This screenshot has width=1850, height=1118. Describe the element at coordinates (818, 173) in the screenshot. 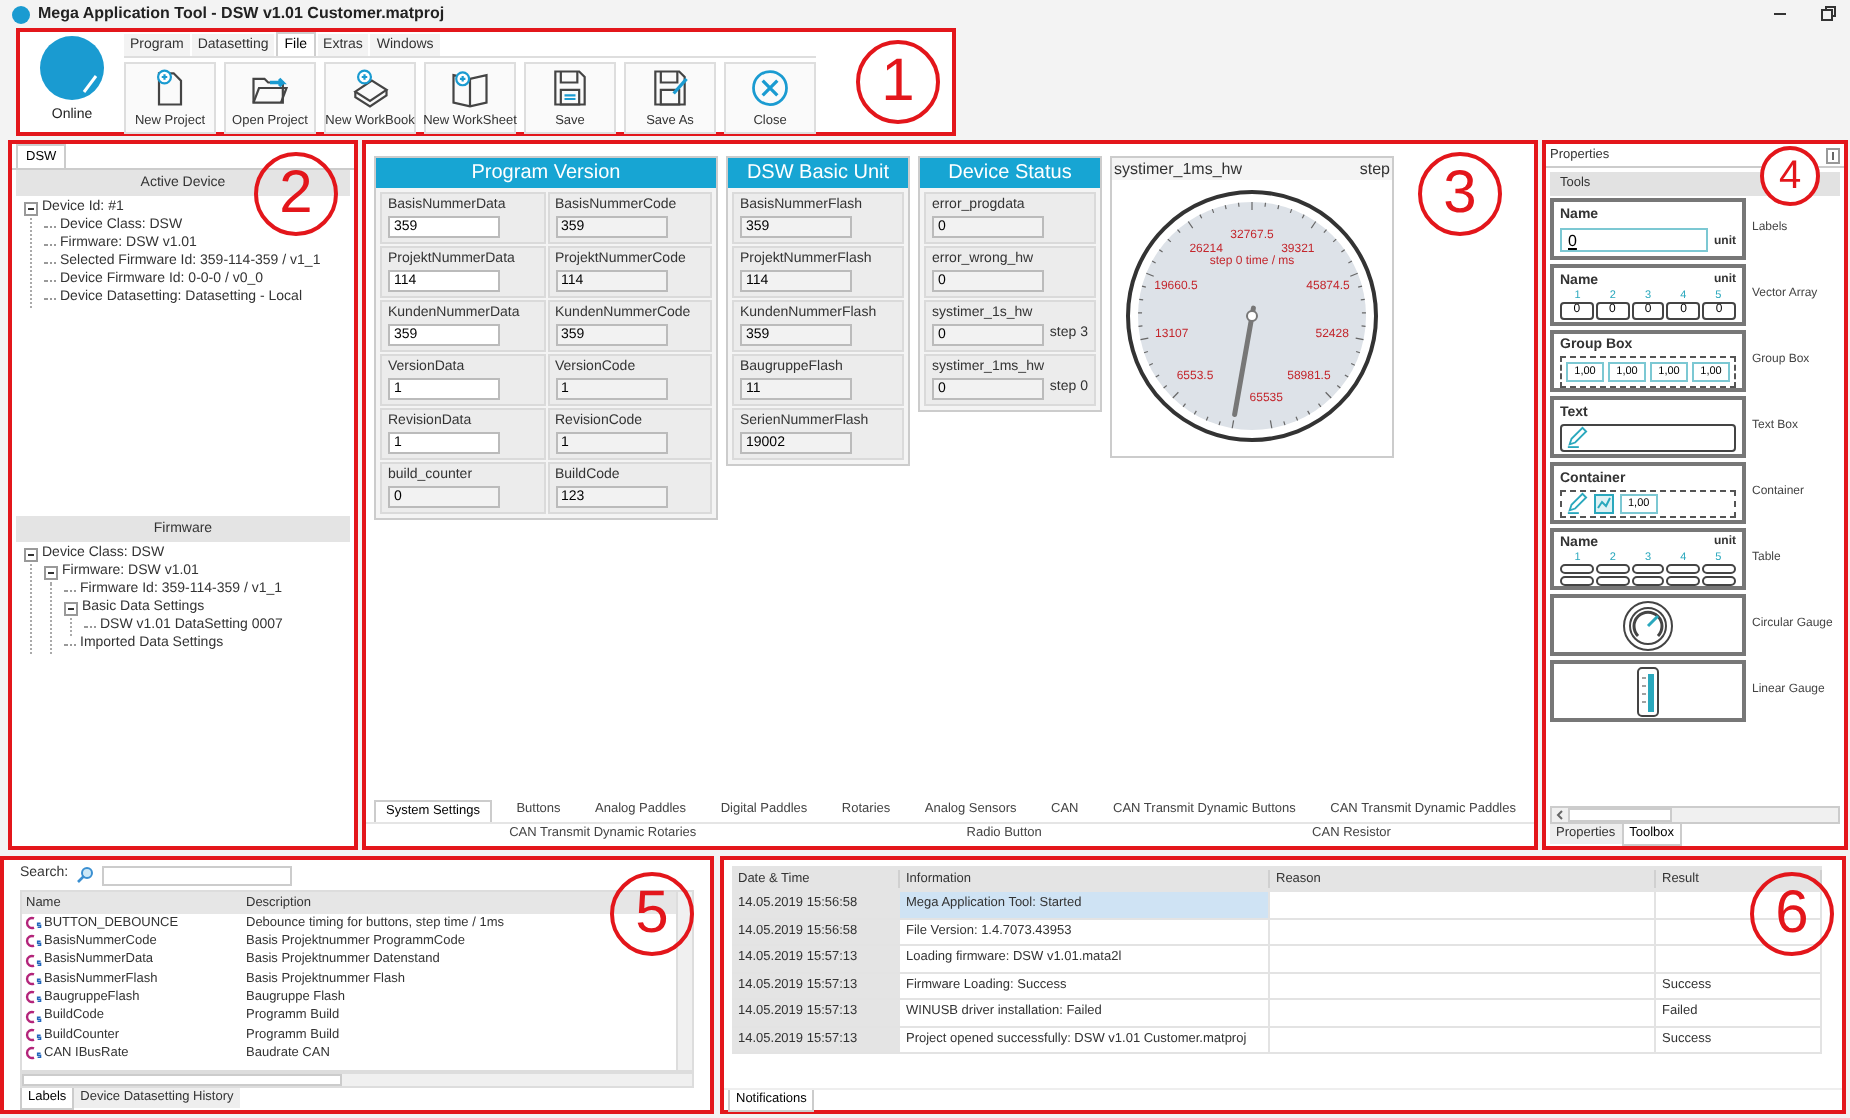

I see `group-title: DSW Basic Unit` at that location.